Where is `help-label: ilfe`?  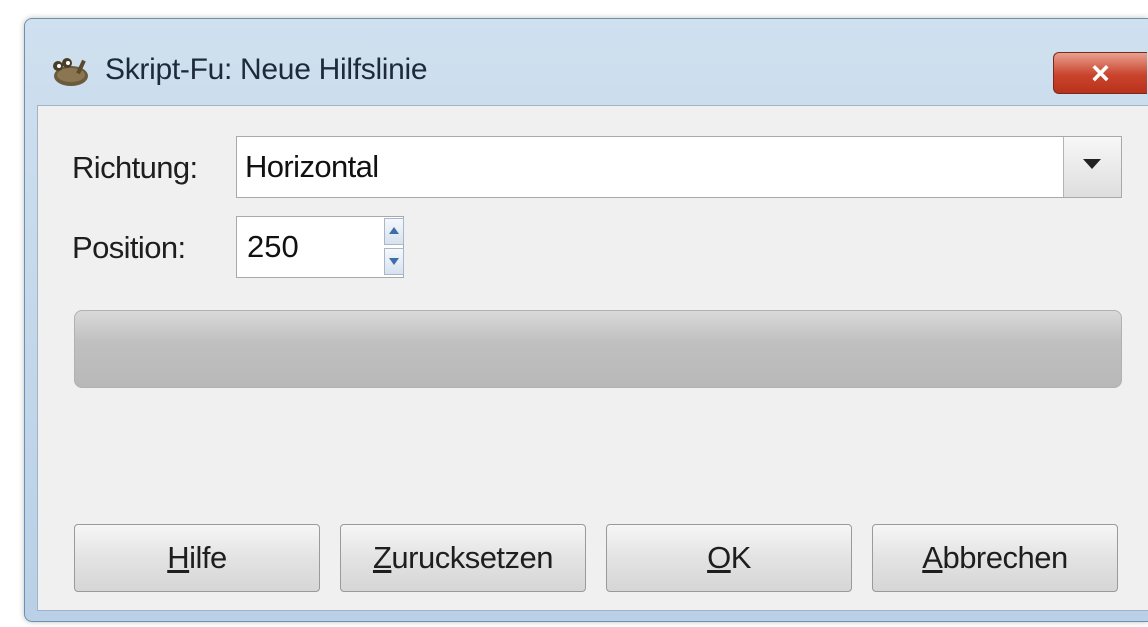 help-label: ilfe is located at coordinates (208, 557).